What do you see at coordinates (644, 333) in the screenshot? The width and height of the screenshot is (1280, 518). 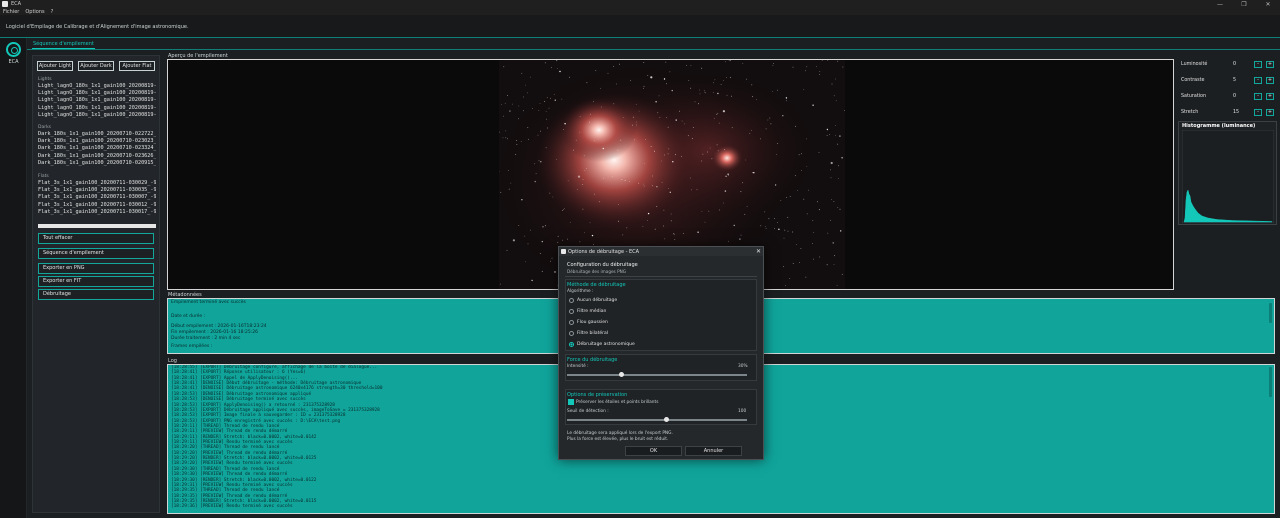 I see `radio-bilateral-filter: Filtre bilatéral` at bounding box center [644, 333].